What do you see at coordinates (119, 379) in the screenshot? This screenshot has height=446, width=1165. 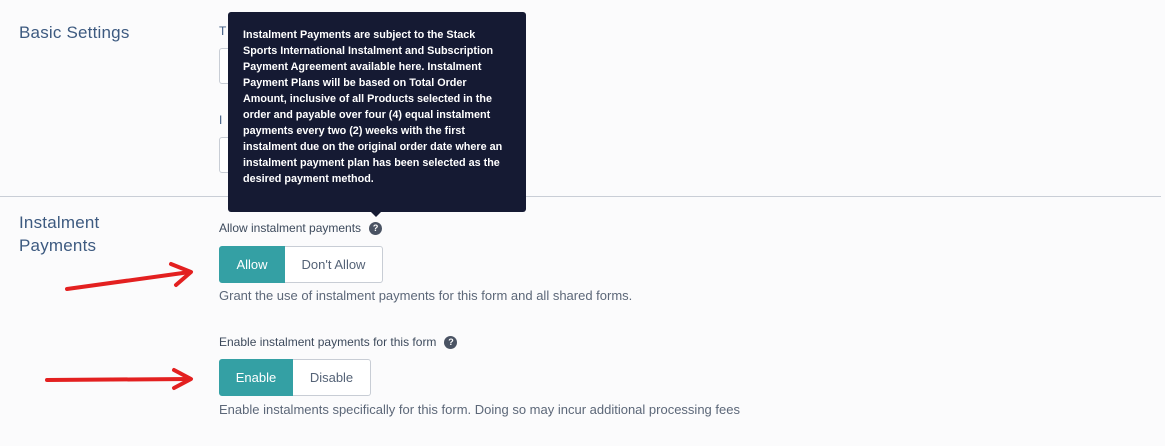 I see `annotation-arrow-enable` at bounding box center [119, 379].